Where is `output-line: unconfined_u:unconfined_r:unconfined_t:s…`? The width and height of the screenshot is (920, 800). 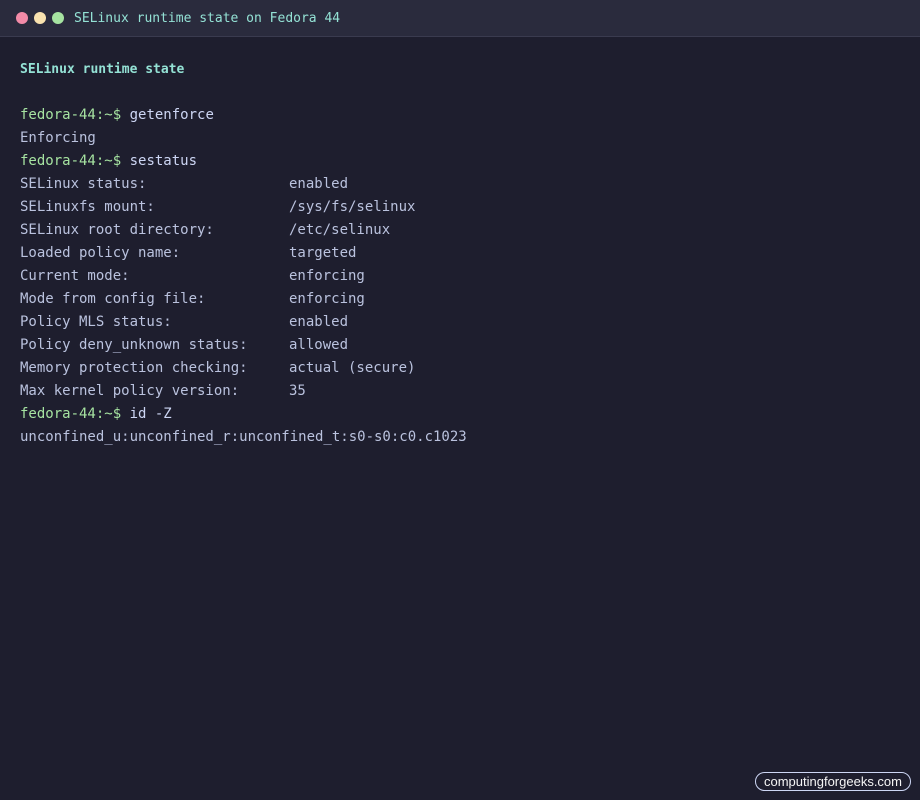 output-line: unconfined_u:unconfined_r:unconfined_t:s… is located at coordinates (243, 437).